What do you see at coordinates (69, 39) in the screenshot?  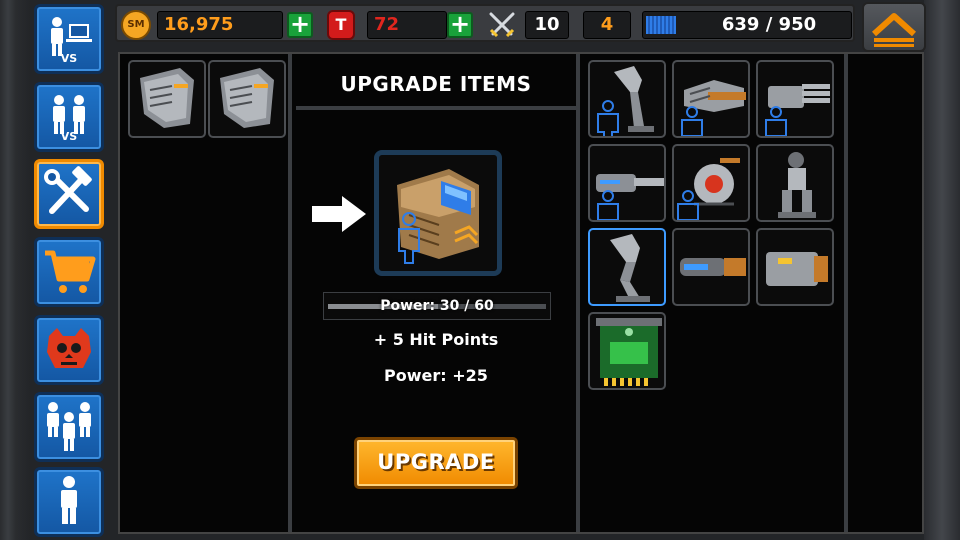 I see `pvp-single-button: VS` at bounding box center [69, 39].